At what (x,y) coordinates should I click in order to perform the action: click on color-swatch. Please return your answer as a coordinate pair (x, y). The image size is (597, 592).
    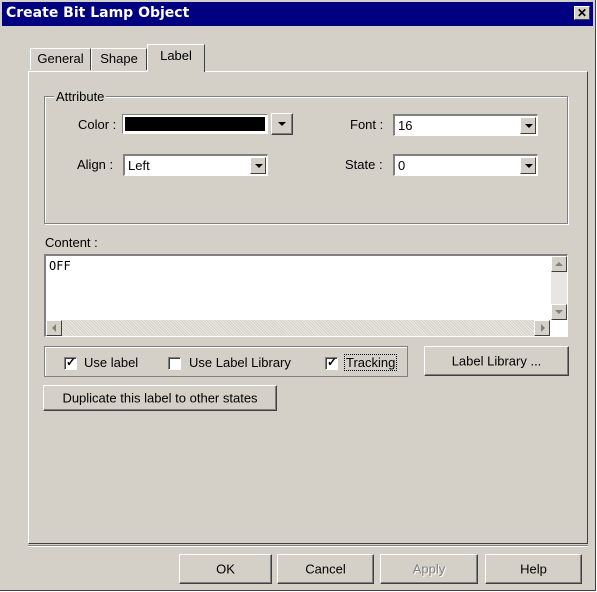
    Looking at the image, I should click on (195, 124).